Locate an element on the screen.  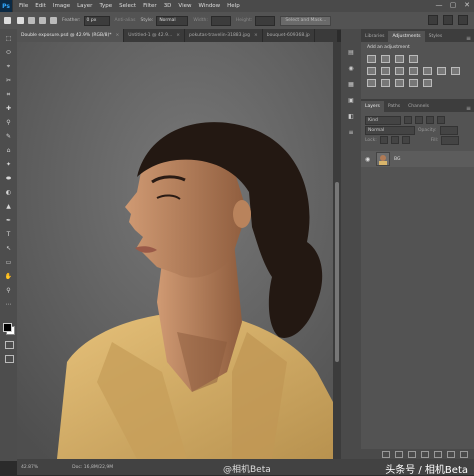
color-balance-icon is located at coordinates (399, 71).